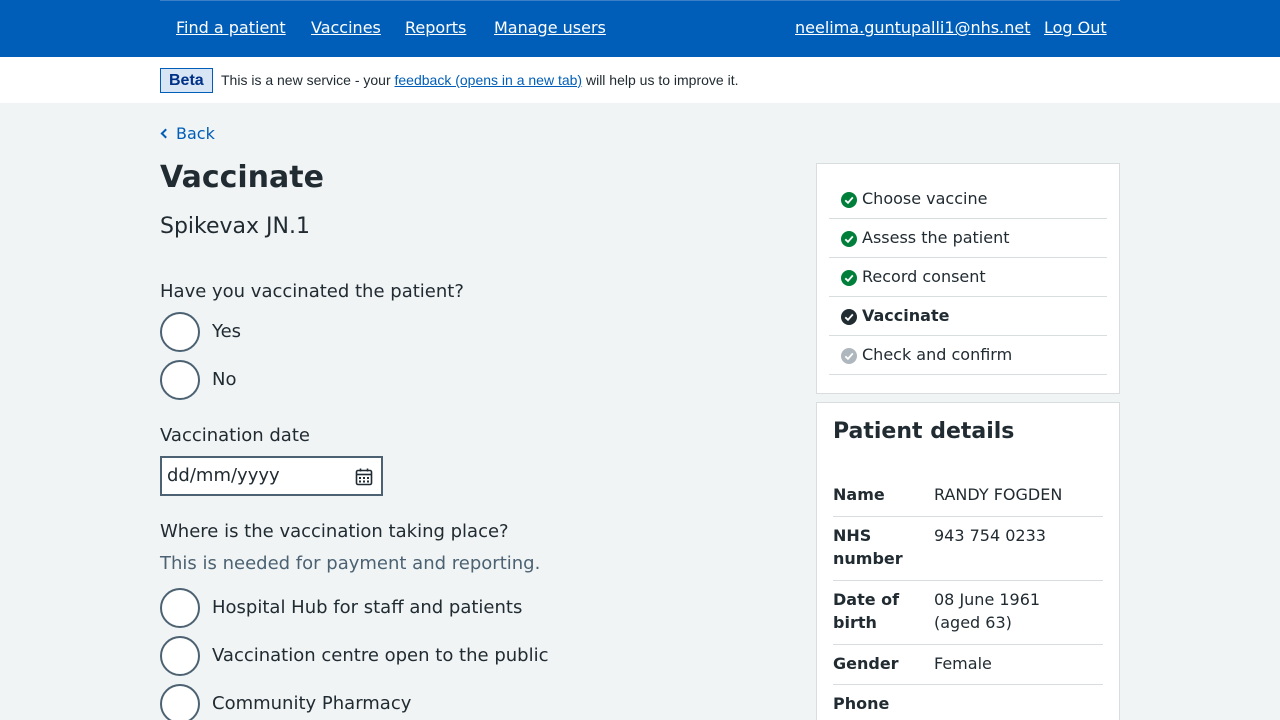 The image size is (1280, 720). Describe the element at coordinates (998, 494) in the screenshot. I see `patient-row-value: RANDY FOGDEN` at that location.